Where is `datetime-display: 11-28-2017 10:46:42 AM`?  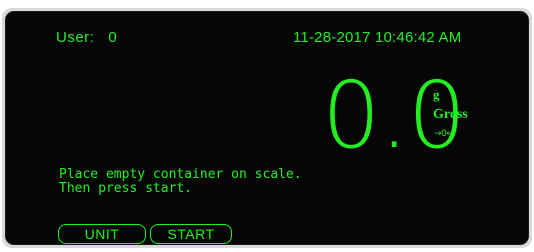 datetime-display: 11-28-2017 10:46:42 AM is located at coordinates (377, 37).